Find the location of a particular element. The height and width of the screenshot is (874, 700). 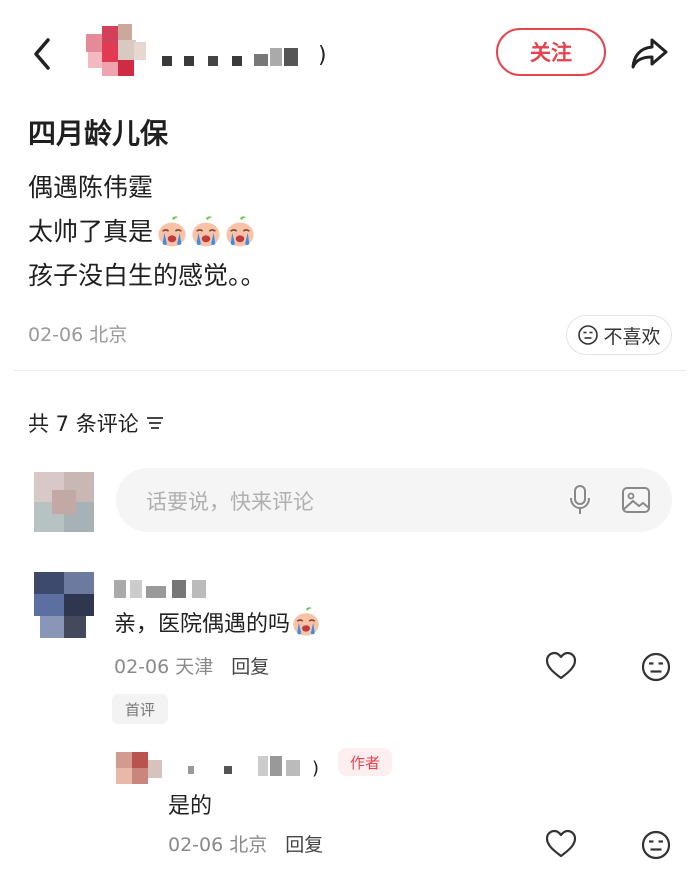

reply-text: 是的 is located at coordinates (190, 806).